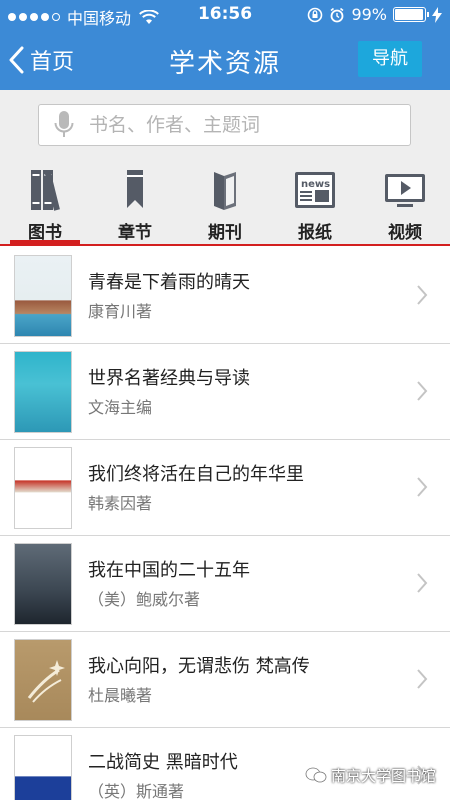 This screenshot has width=450, height=800. I want to click on book-author: 文海主编, so click(120, 407).